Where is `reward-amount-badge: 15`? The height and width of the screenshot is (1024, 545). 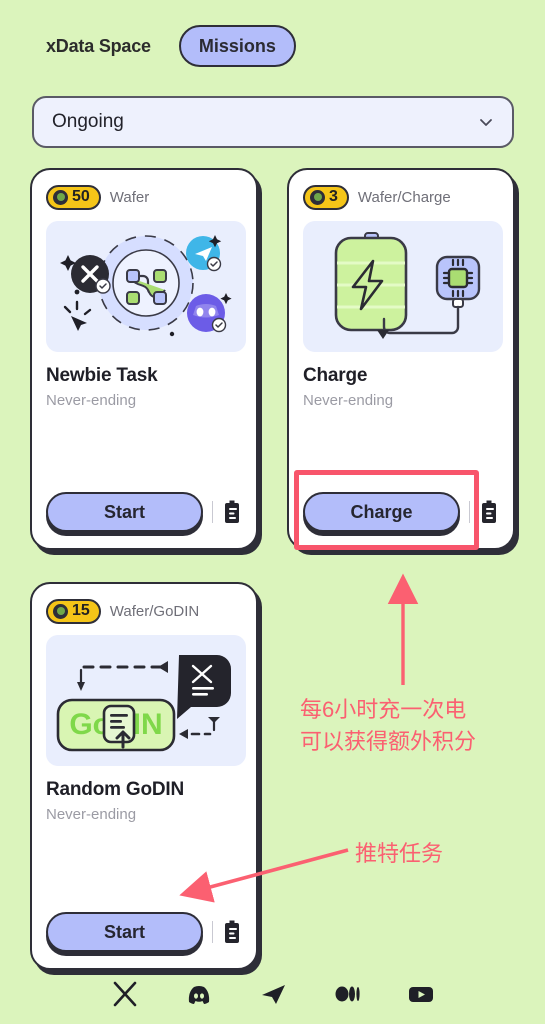 reward-amount-badge: 15 is located at coordinates (73, 611).